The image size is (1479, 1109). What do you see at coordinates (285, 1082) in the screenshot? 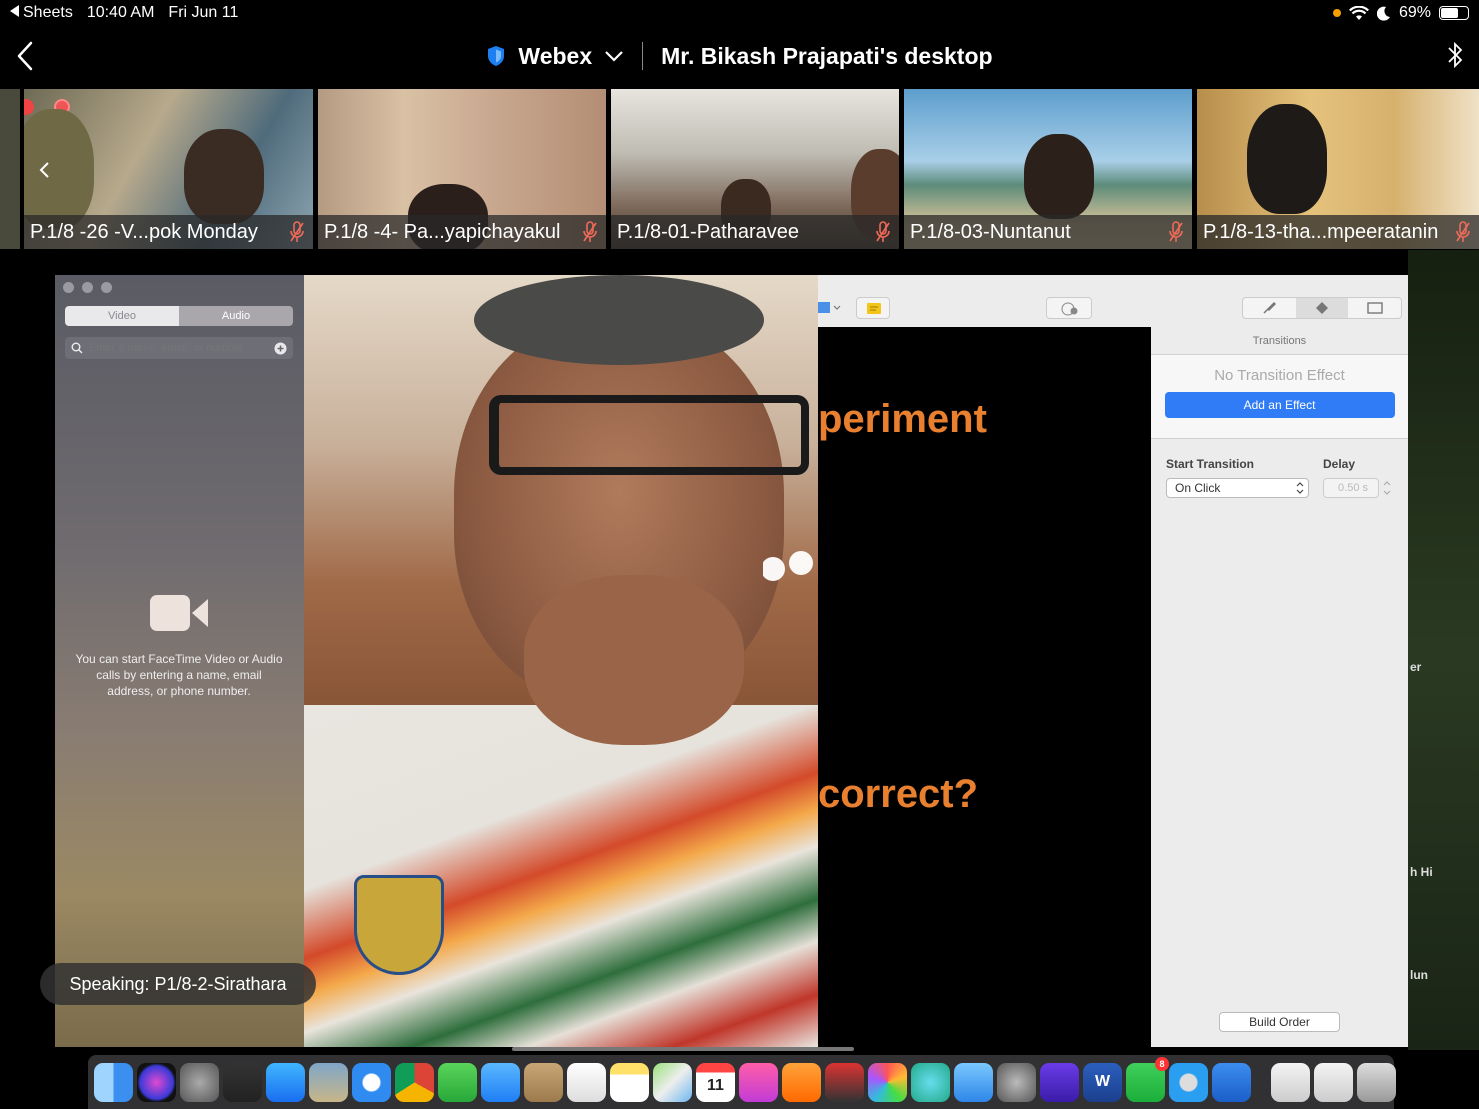
I see `app-store-icon` at bounding box center [285, 1082].